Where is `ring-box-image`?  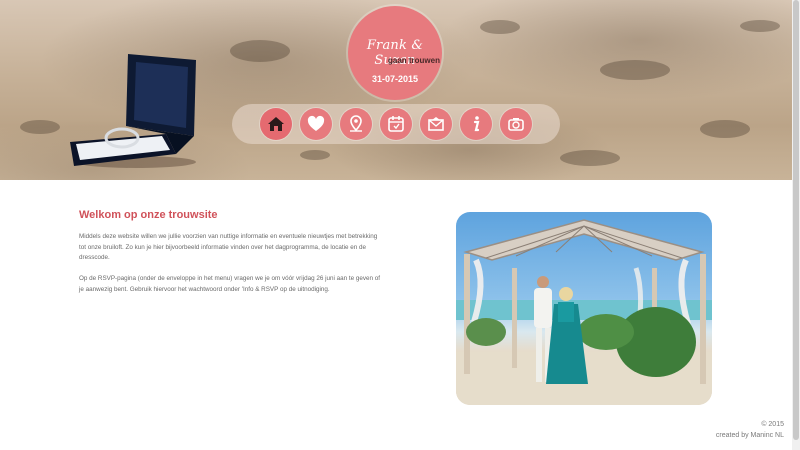 ring-box-image is located at coordinates (133, 111).